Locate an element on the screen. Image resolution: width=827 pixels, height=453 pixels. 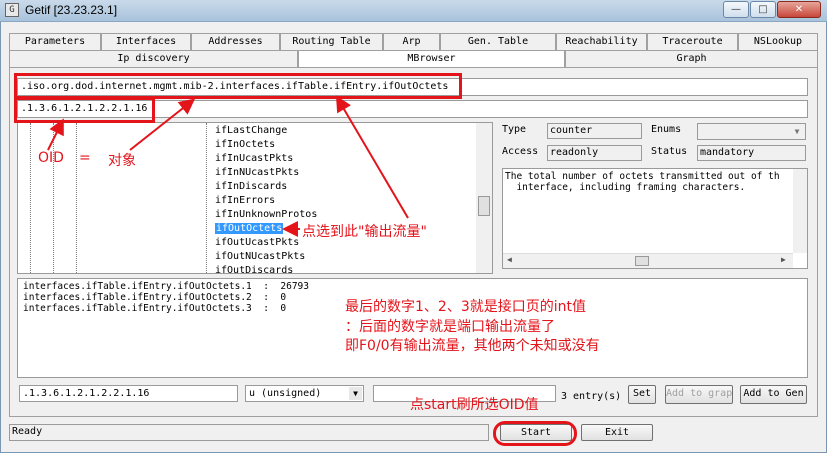
arrow-to-oid is located at coordinates (55, 134).